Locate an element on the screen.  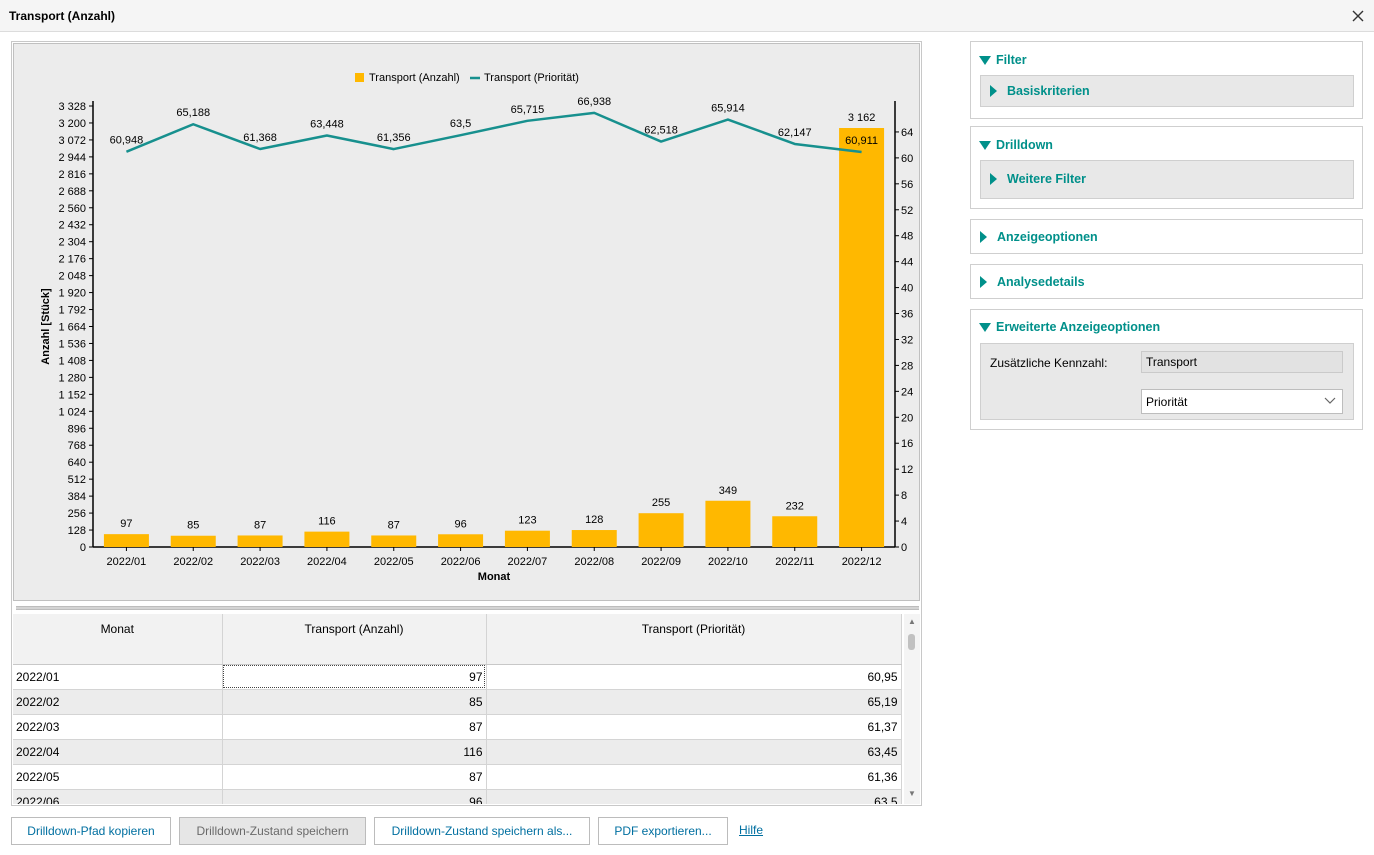
weitere-filter-header: Weitere Filter is located at coordinates (1037, 179).